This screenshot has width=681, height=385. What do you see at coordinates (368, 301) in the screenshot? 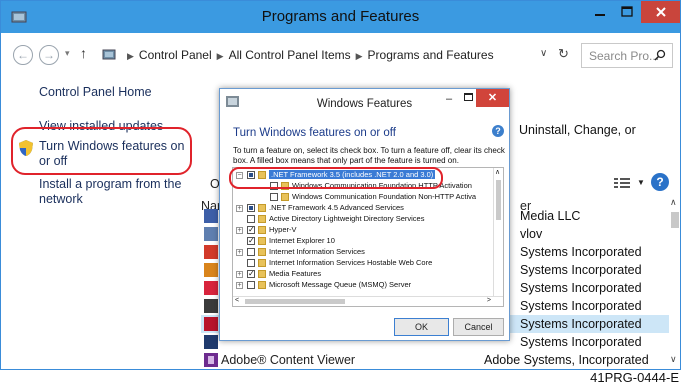
I see `tree-horizontal-scrollbar: < >` at bounding box center [368, 301].